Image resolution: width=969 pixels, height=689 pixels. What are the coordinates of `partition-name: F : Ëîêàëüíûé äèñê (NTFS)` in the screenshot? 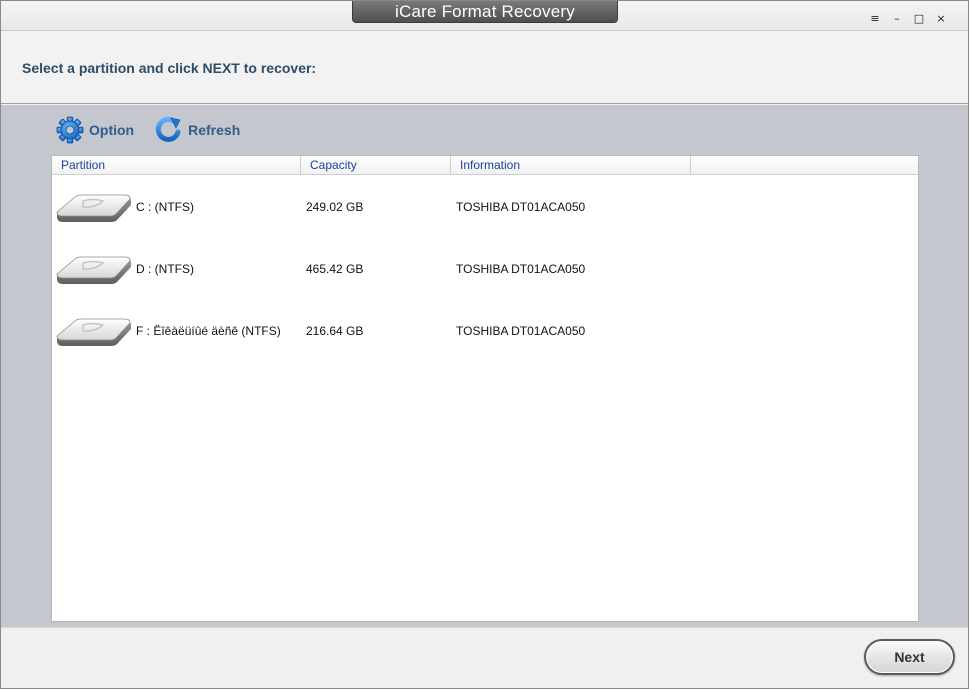 It's located at (208, 331).